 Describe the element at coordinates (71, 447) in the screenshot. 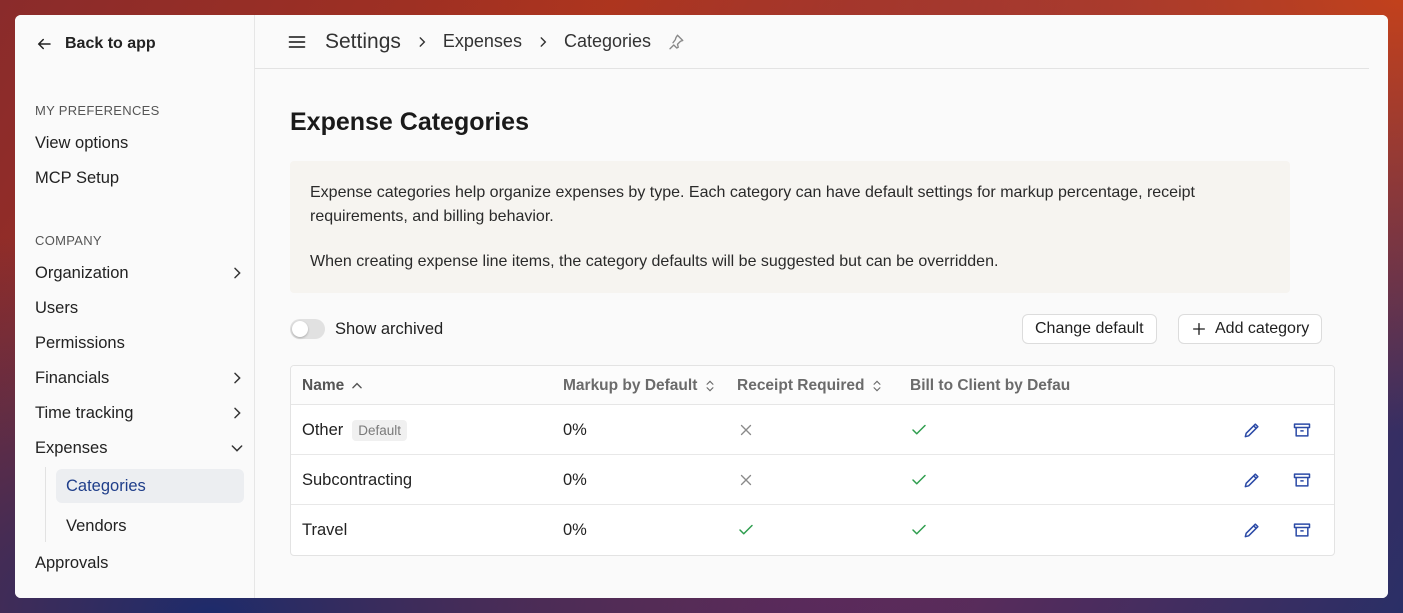

I see `sidebar-item-label: Expenses` at that location.